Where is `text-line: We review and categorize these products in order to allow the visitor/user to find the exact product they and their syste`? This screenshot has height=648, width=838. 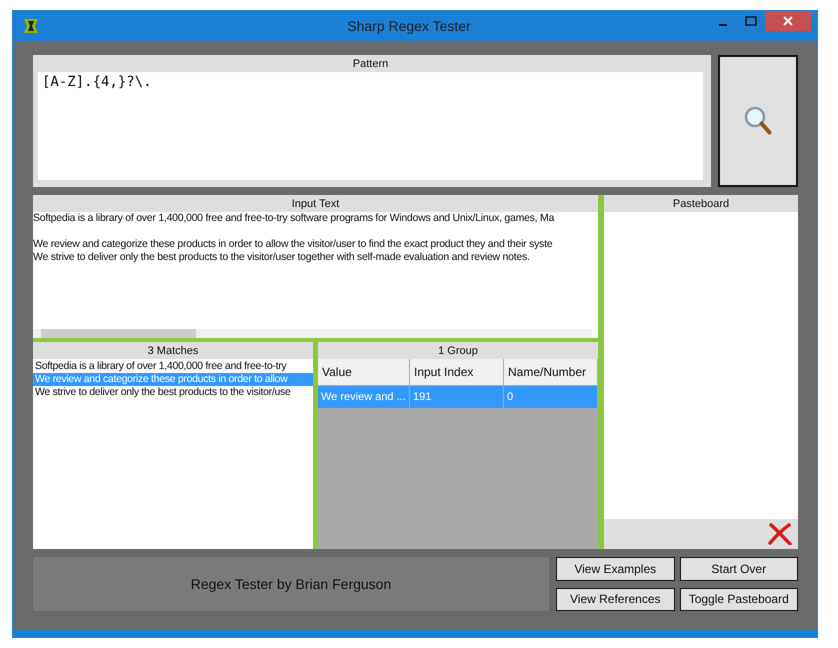 text-line: We review and categorize these products in order to allow the visitor/user to find the exact product they and their syste is located at coordinates (292, 244).